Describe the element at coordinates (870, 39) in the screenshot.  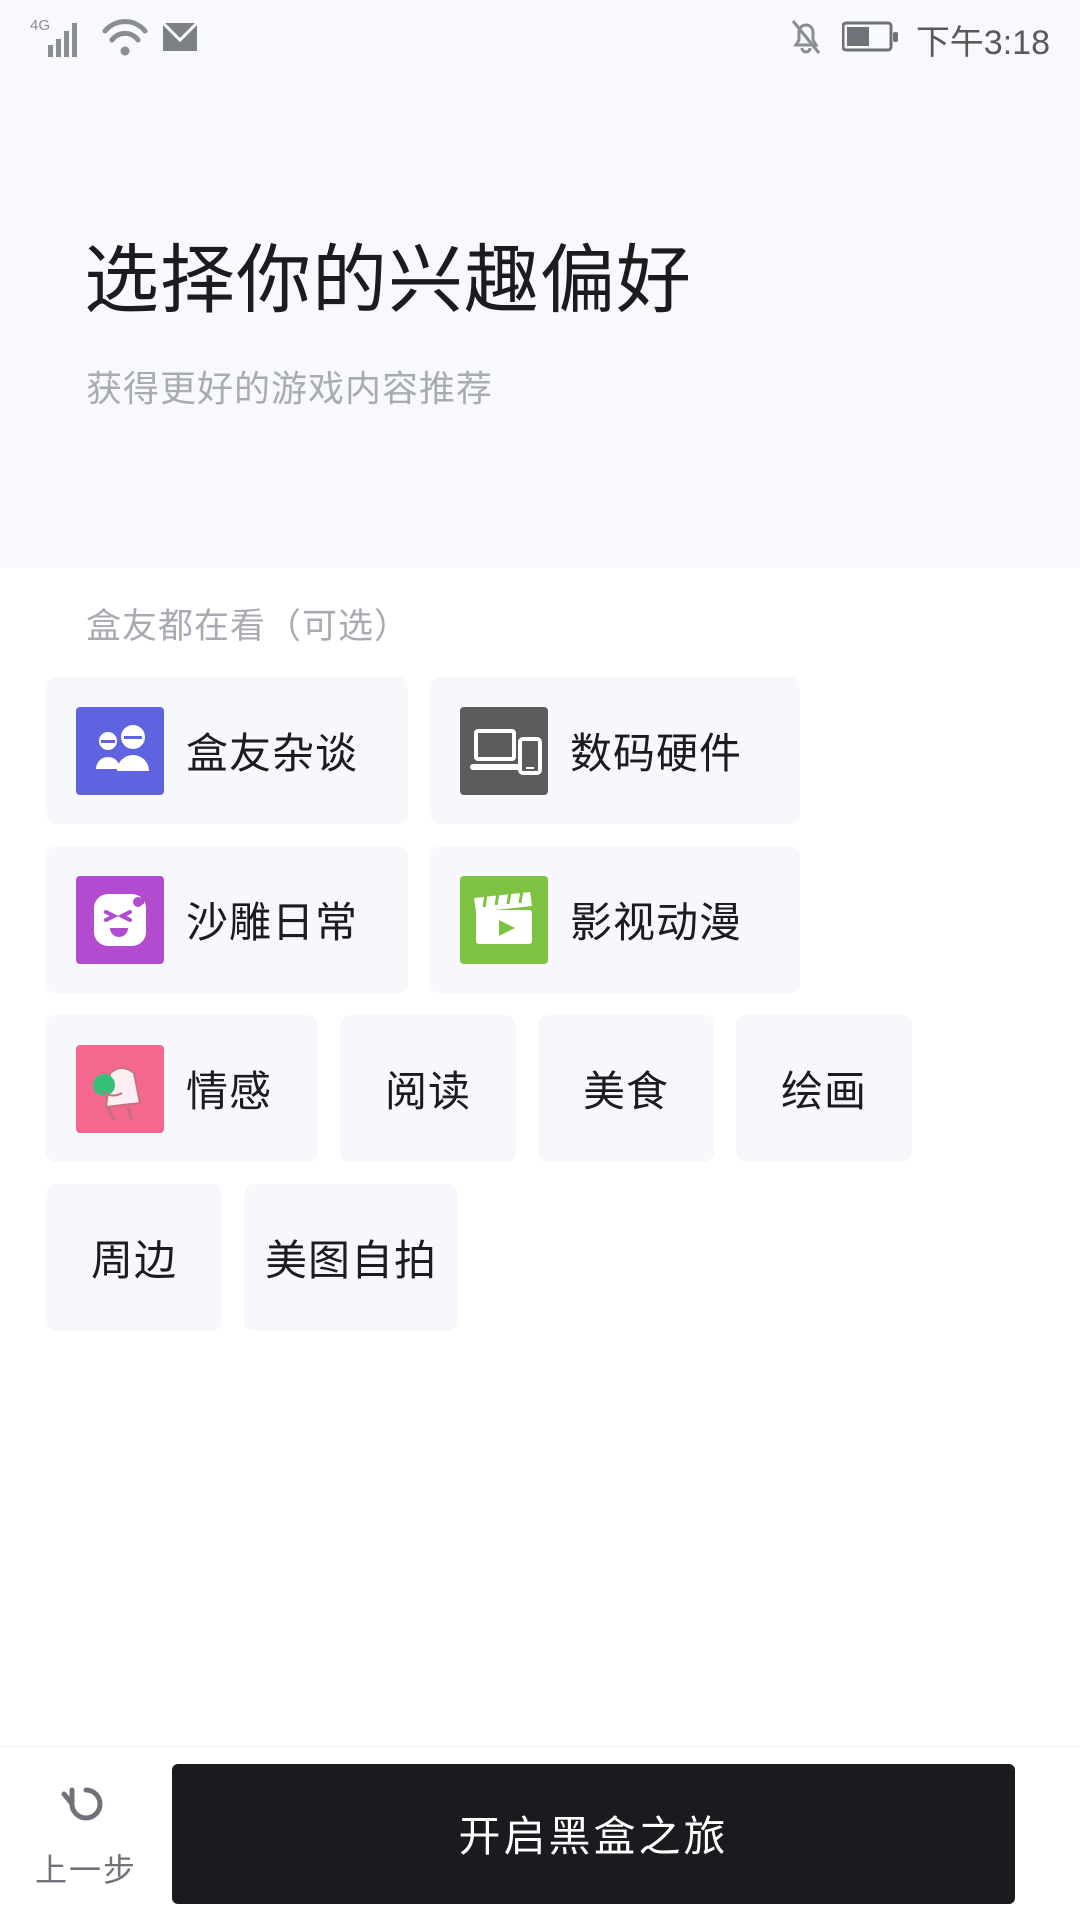
I see `battery-icon` at that location.